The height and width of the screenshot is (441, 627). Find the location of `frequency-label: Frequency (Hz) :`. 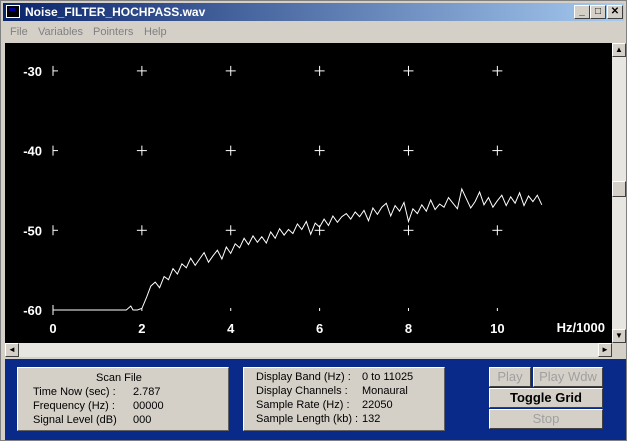

frequency-label: Frequency (Hz) : is located at coordinates (74, 406).